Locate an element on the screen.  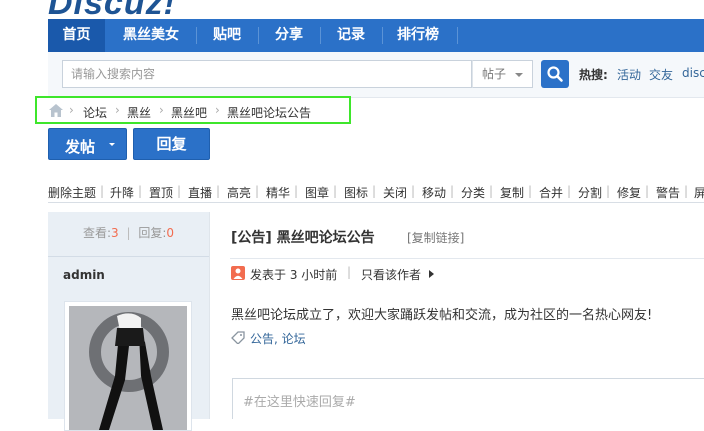
search-input: 请输入搜索内容 is located at coordinates (267, 74).